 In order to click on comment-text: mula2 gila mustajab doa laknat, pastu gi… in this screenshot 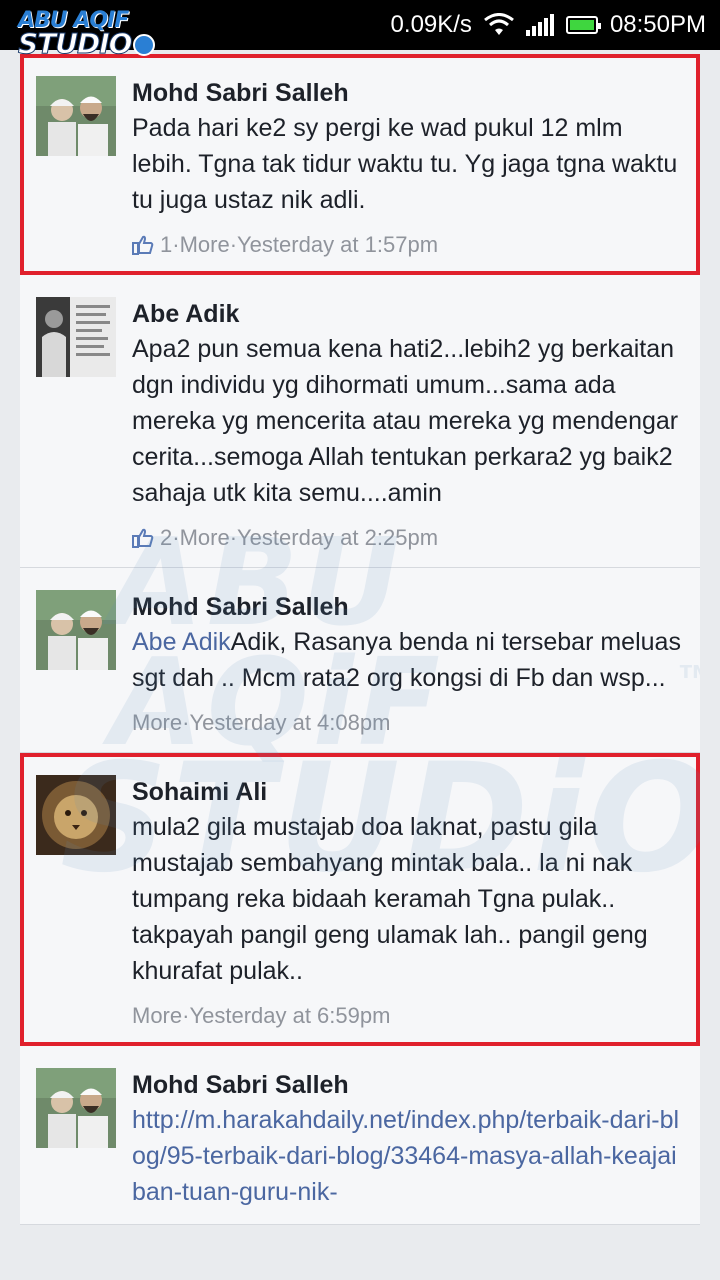, I will do `click(390, 899)`.